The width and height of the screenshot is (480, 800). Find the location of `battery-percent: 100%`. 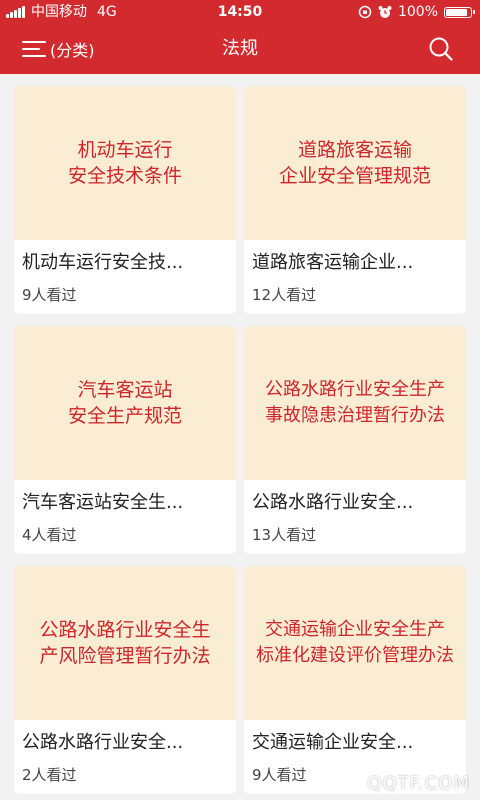

battery-percent: 100% is located at coordinates (417, 12).